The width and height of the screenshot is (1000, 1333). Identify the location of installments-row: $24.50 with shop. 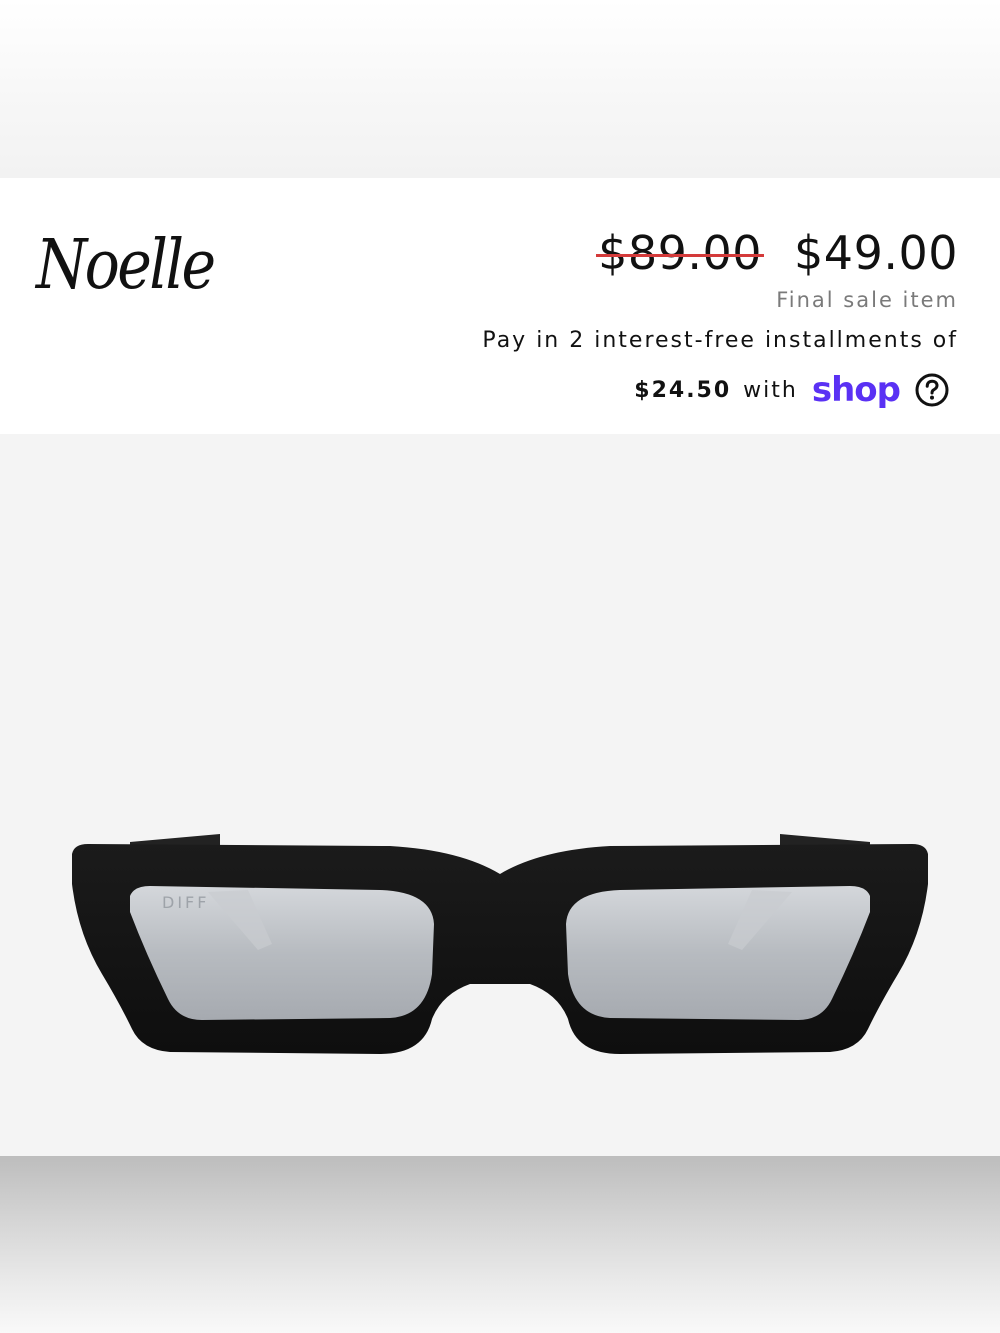
(792, 390).